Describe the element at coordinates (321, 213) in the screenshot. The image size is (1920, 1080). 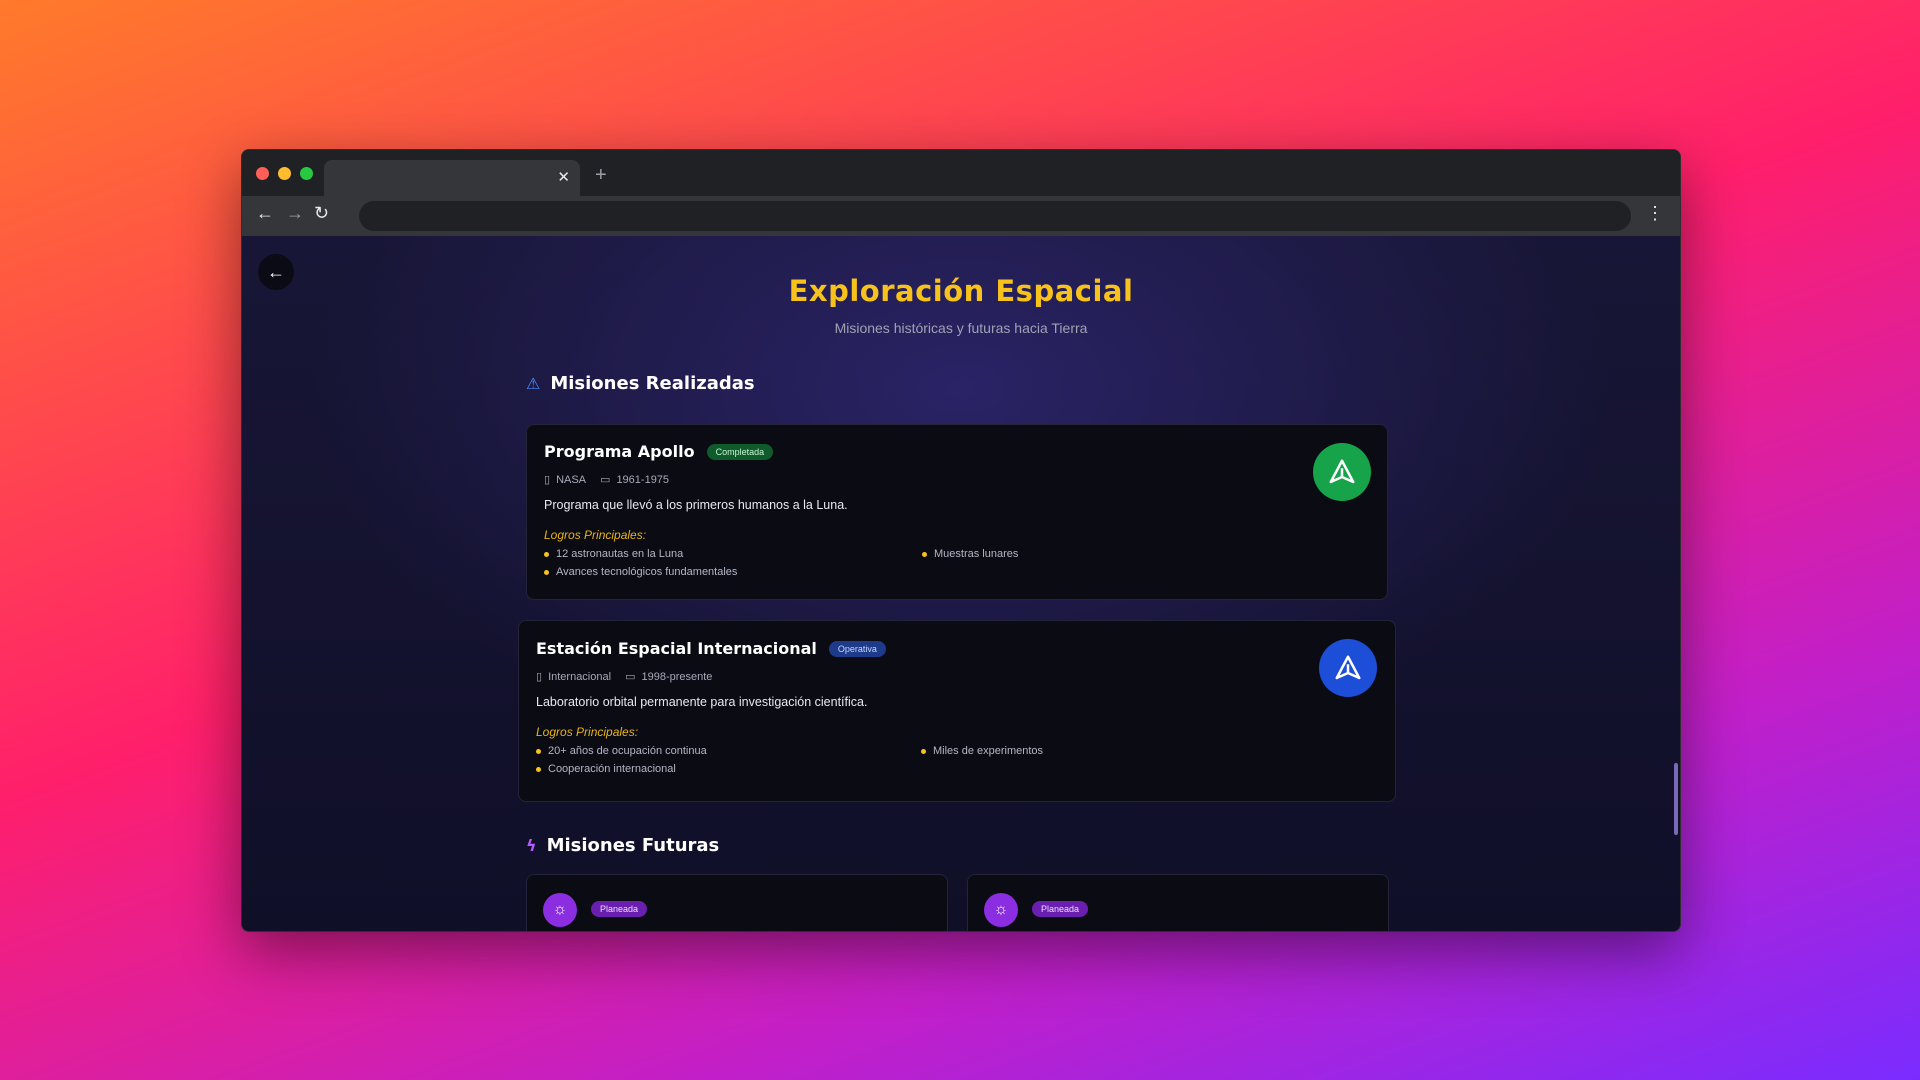
I see `reload-icon: ↻` at that location.